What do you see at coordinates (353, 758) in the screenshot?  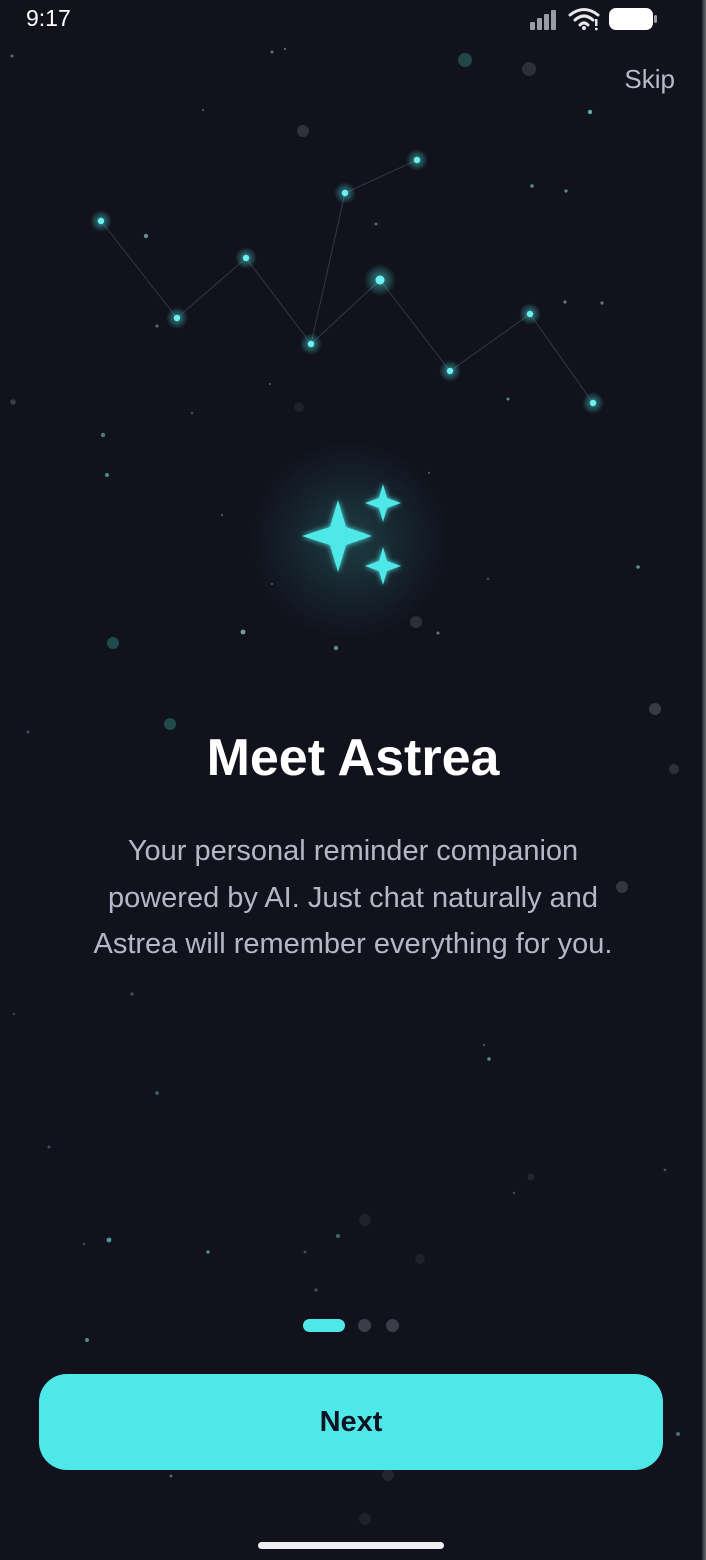 I see `onboarding-title: Meet Astrea` at bounding box center [353, 758].